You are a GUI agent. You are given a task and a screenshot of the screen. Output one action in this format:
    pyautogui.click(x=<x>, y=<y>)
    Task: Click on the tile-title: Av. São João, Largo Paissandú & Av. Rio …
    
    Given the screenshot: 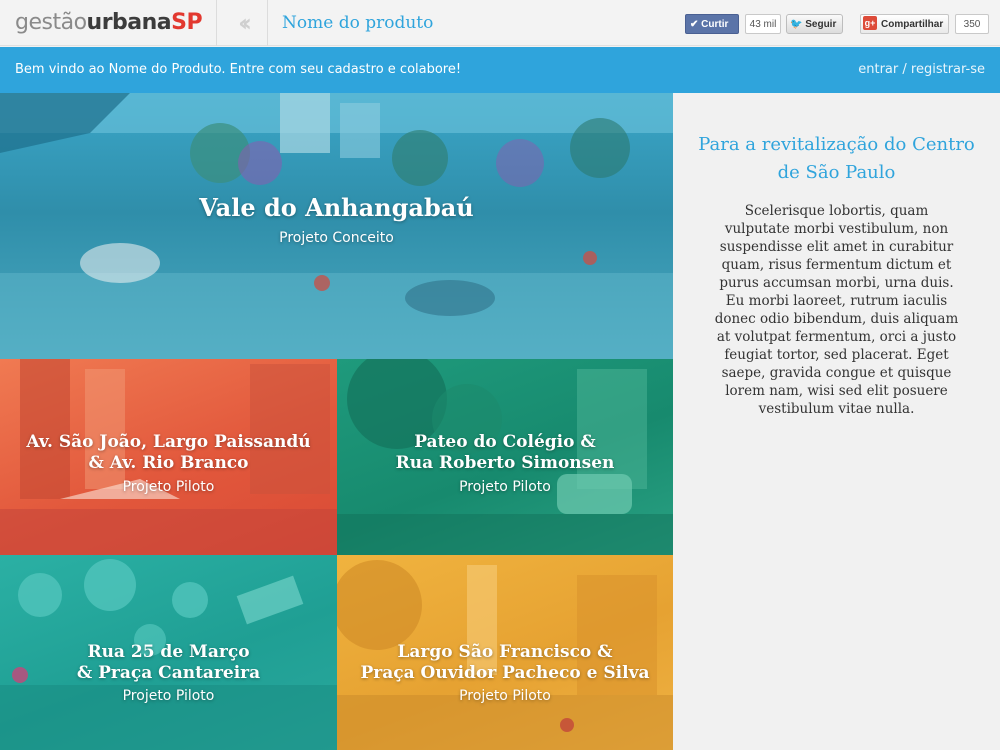 What is the action you would take?
    pyautogui.click(x=168, y=453)
    